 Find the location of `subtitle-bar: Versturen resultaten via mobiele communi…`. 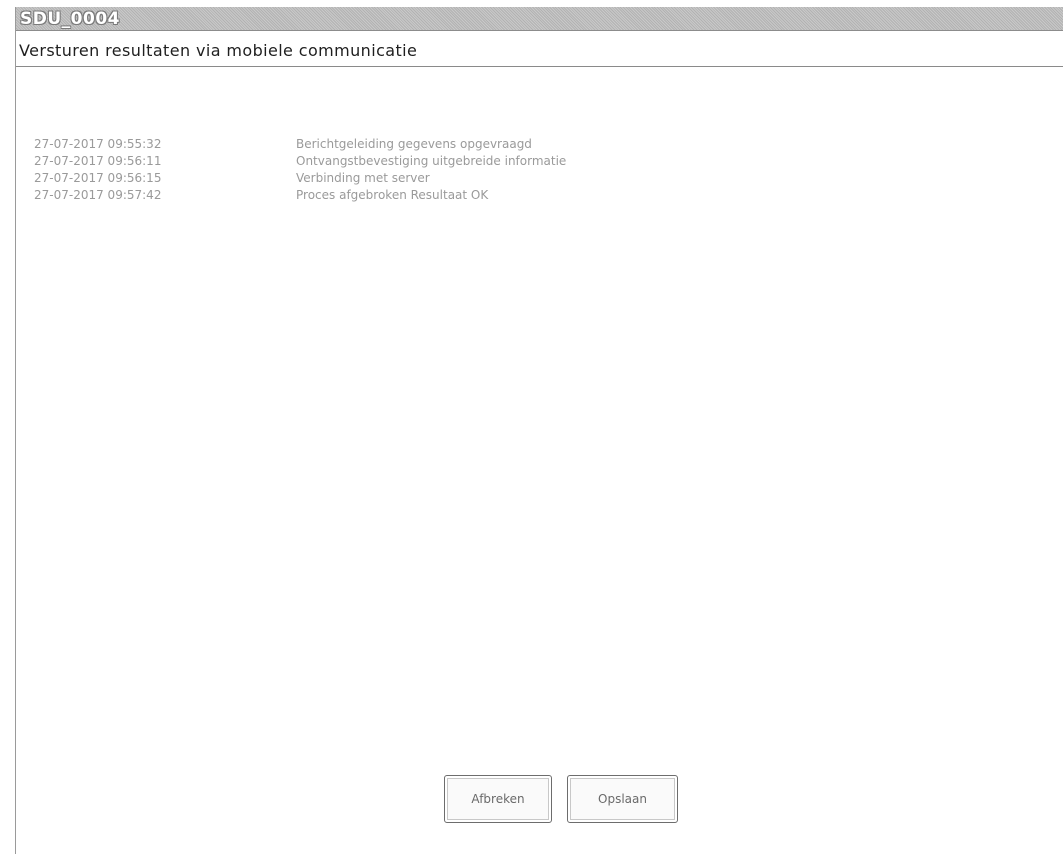

subtitle-bar: Versturen resultaten via mobiele communi… is located at coordinates (539, 49).